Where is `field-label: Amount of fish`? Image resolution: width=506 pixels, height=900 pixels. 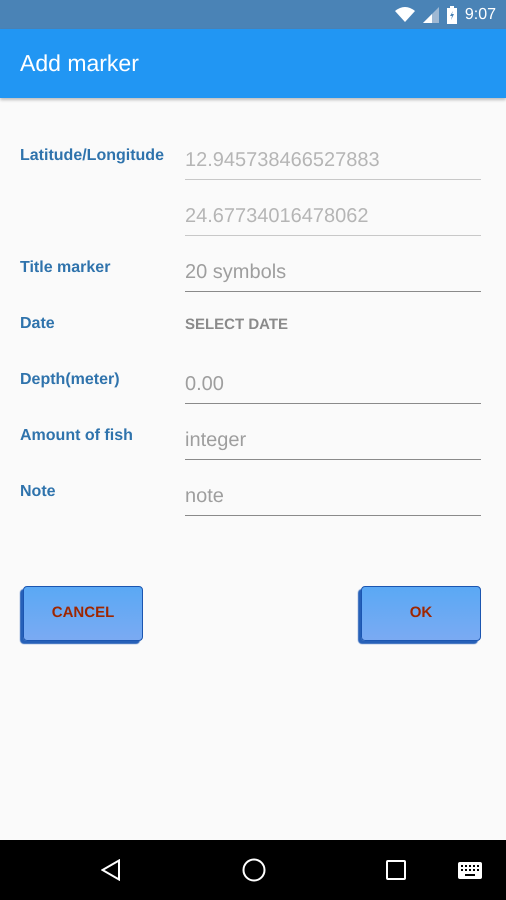 field-label: Amount of fish is located at coordinates (76, 435).